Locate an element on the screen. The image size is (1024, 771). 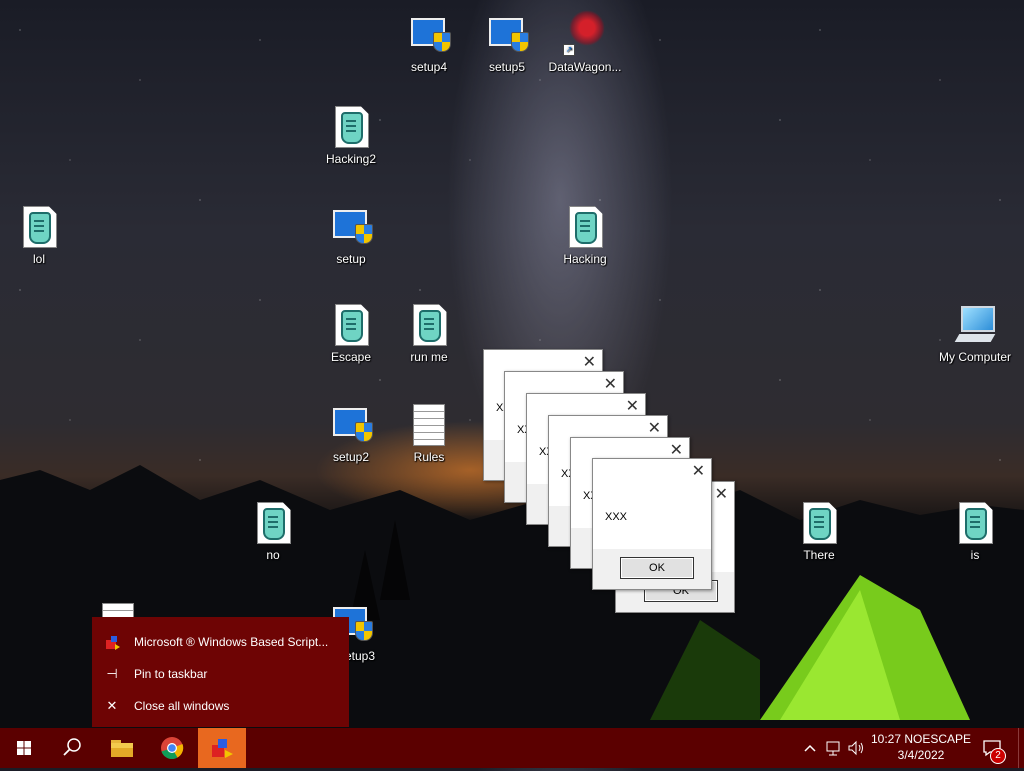
desktop-icon-label: lol is located at coordinates (38, 259).